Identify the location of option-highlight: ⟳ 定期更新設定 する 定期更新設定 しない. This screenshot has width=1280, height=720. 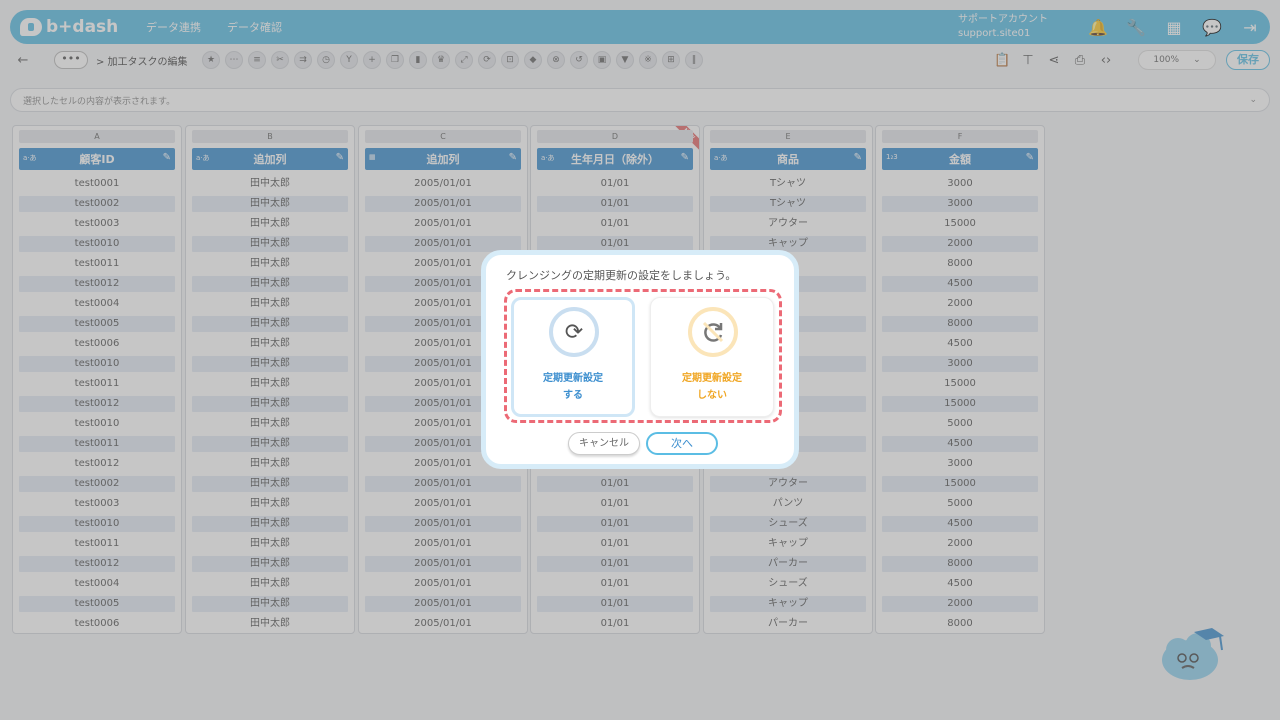
(643, 356).